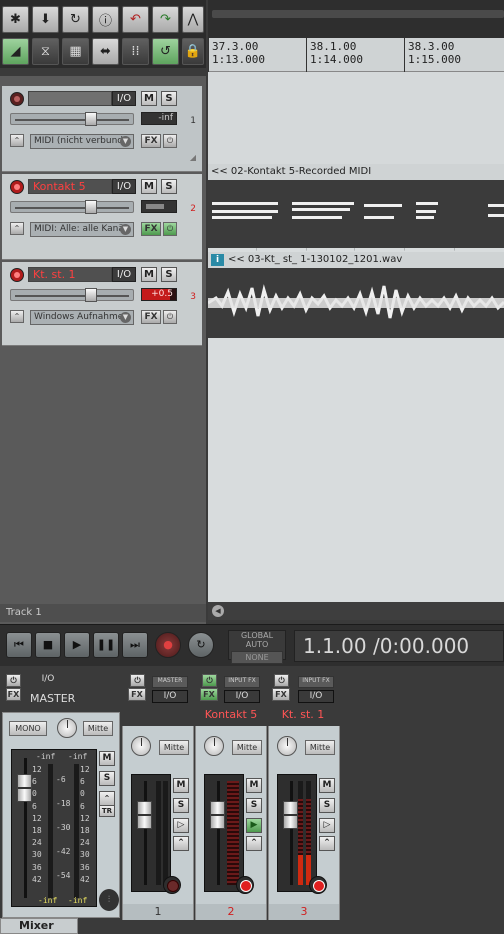 The width and height of the screenshot is (504, 934). What do you see at coordinates (15, 51) in the screenshot?
I see `snap-icon: ◢` at bounding box center [15, 51].